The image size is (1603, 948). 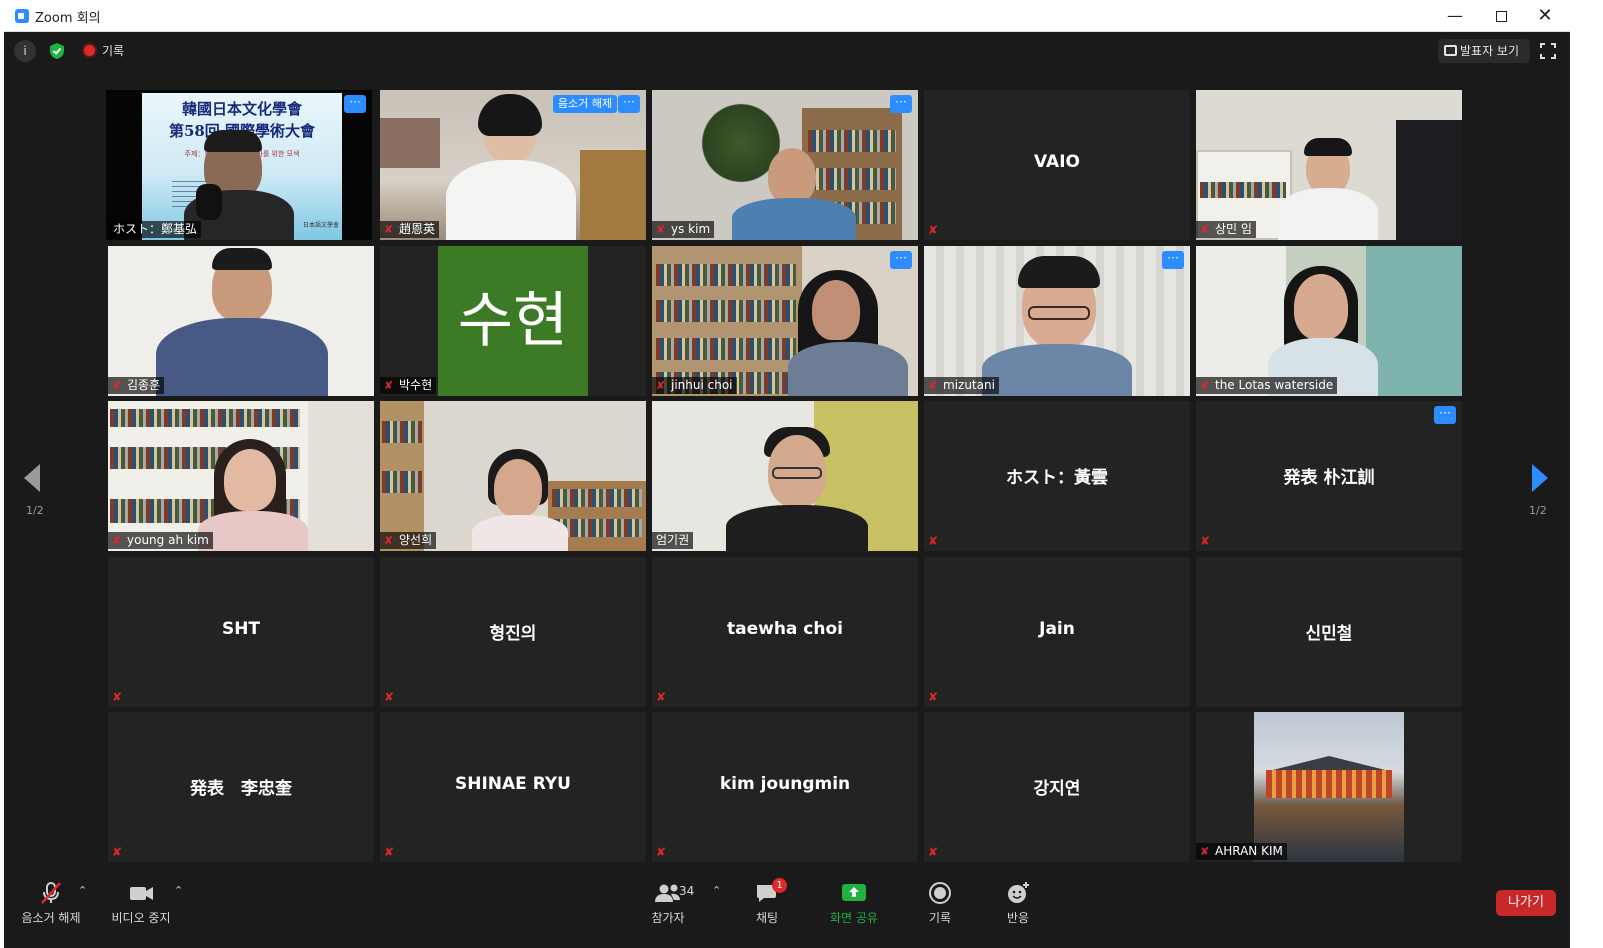 What do you see at coordinates (854, 918) in the screenshot?
I see `share-screen-label: 화면 공유` at bounding box center [854, 918].